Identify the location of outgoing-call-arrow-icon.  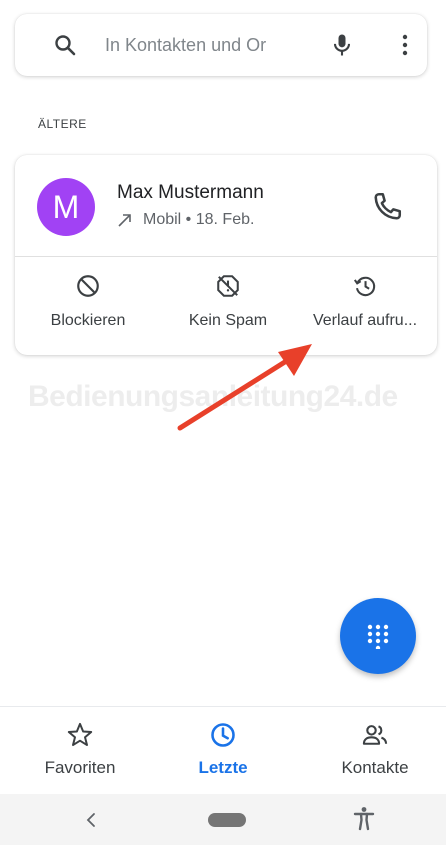
(124, 220).